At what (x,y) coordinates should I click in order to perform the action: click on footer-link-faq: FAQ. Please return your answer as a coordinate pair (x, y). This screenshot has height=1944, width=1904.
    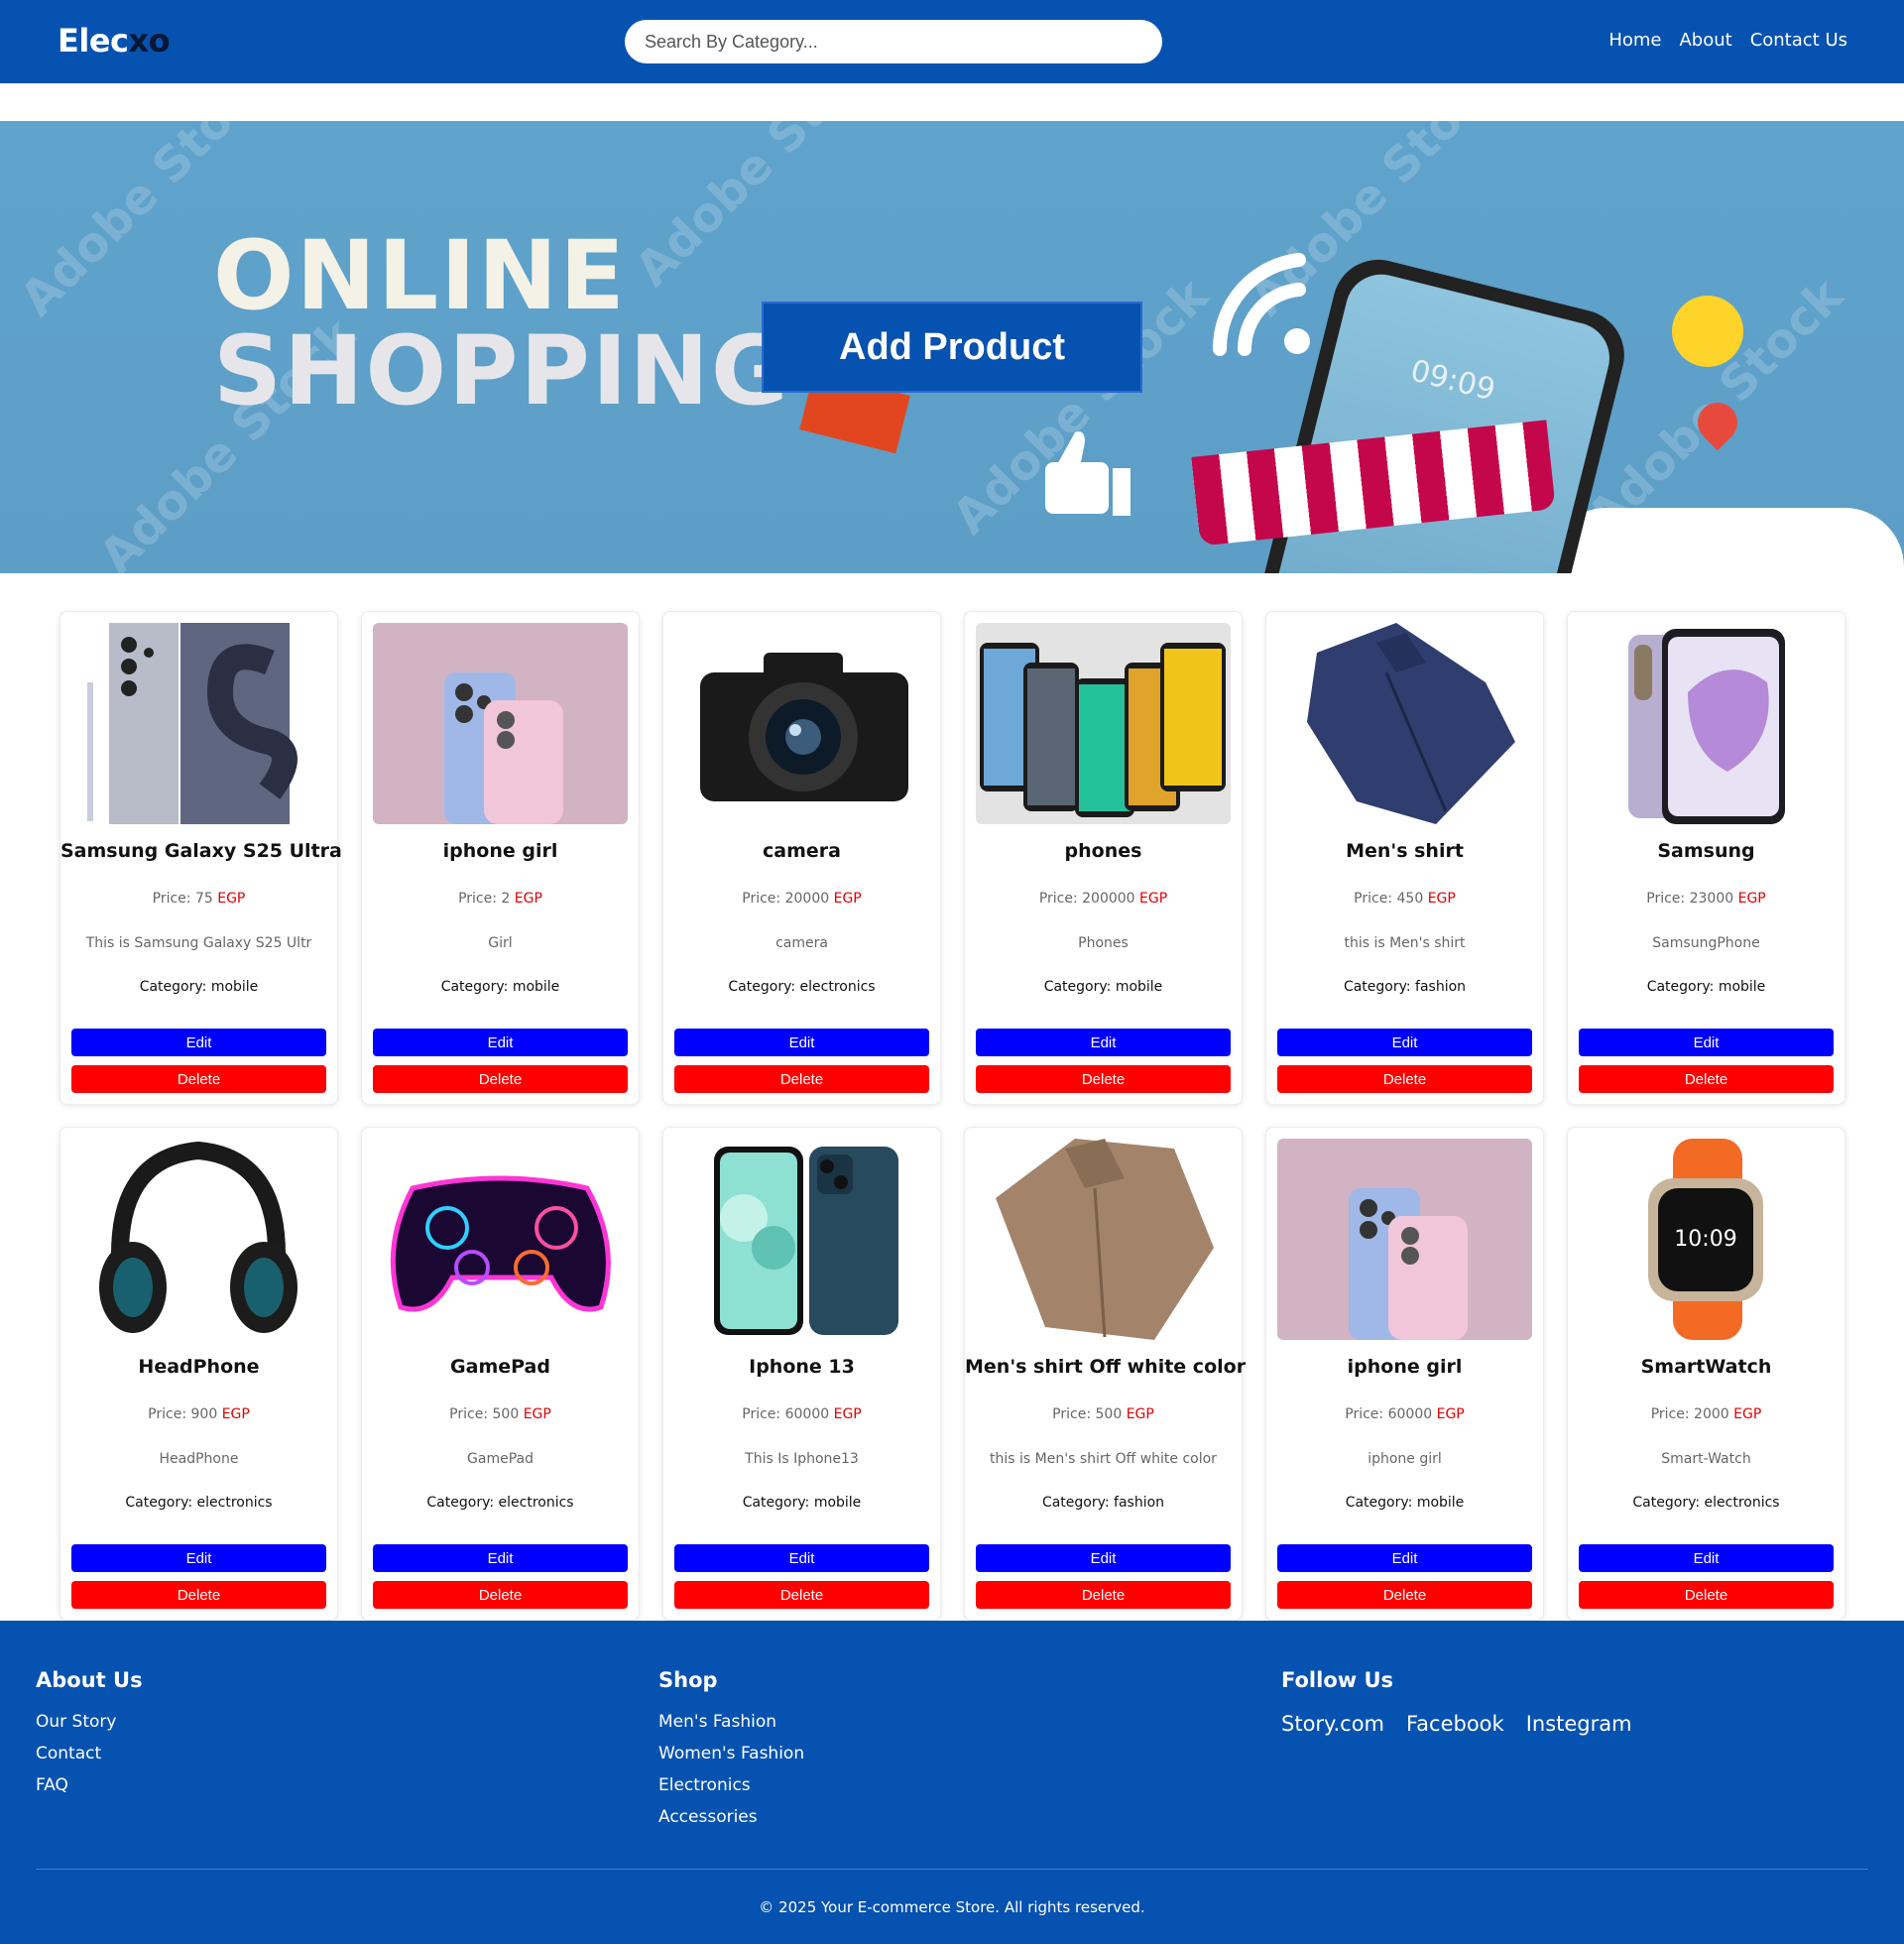
    Looking at the image, I should click on (89, 1785).